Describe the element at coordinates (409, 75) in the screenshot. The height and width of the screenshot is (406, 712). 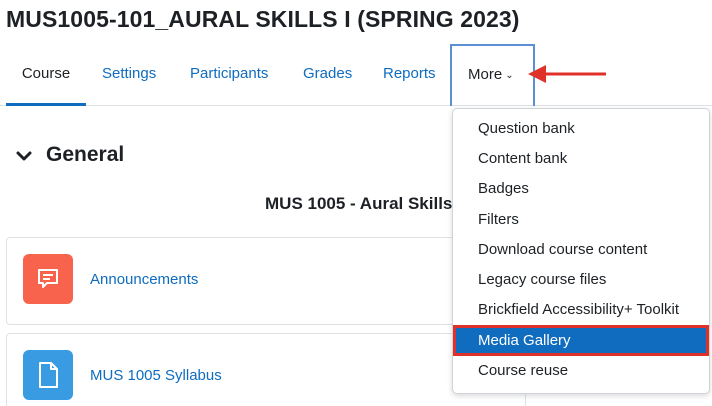
I see `tab-reports: Reports` at that location.